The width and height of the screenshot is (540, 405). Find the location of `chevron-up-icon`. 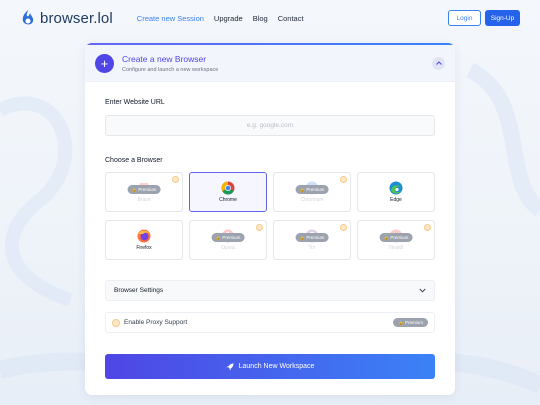

chevron-up-icon is located at coordinates (438, 63).